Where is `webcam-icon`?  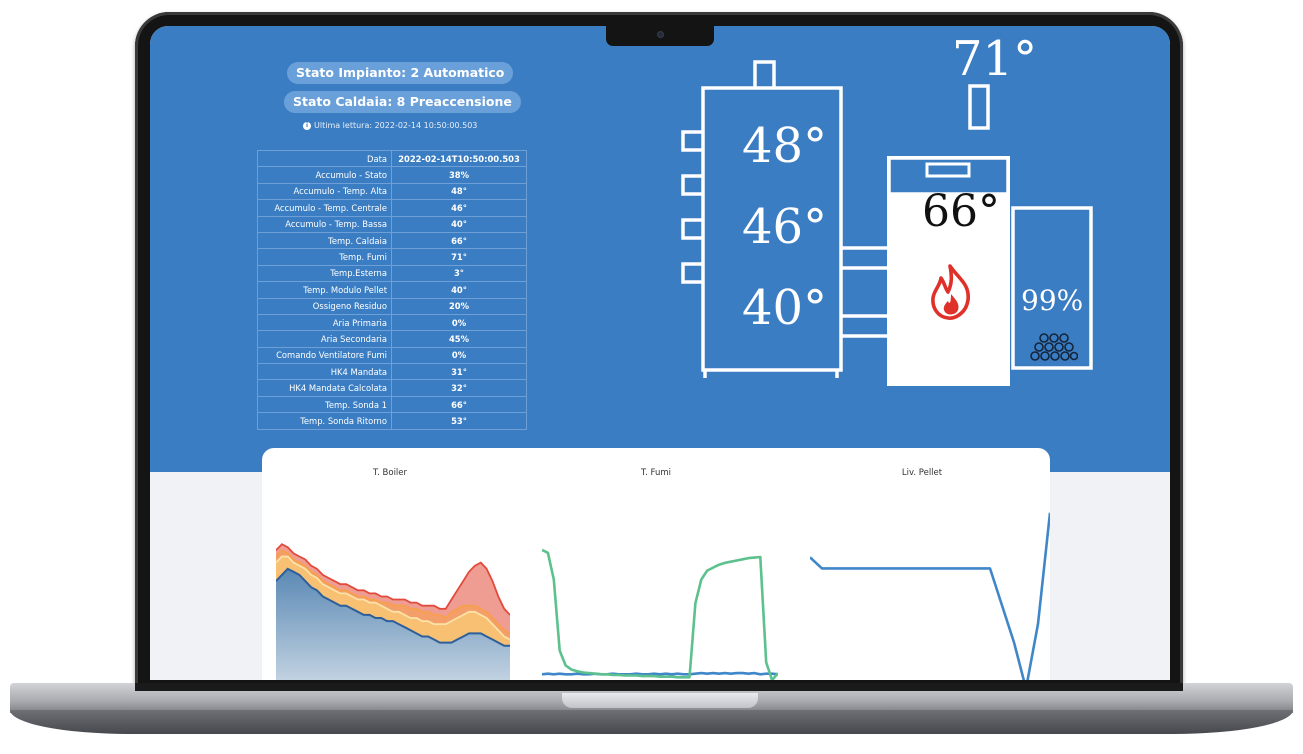
webcam-icon is located at coordinates (660, 34).